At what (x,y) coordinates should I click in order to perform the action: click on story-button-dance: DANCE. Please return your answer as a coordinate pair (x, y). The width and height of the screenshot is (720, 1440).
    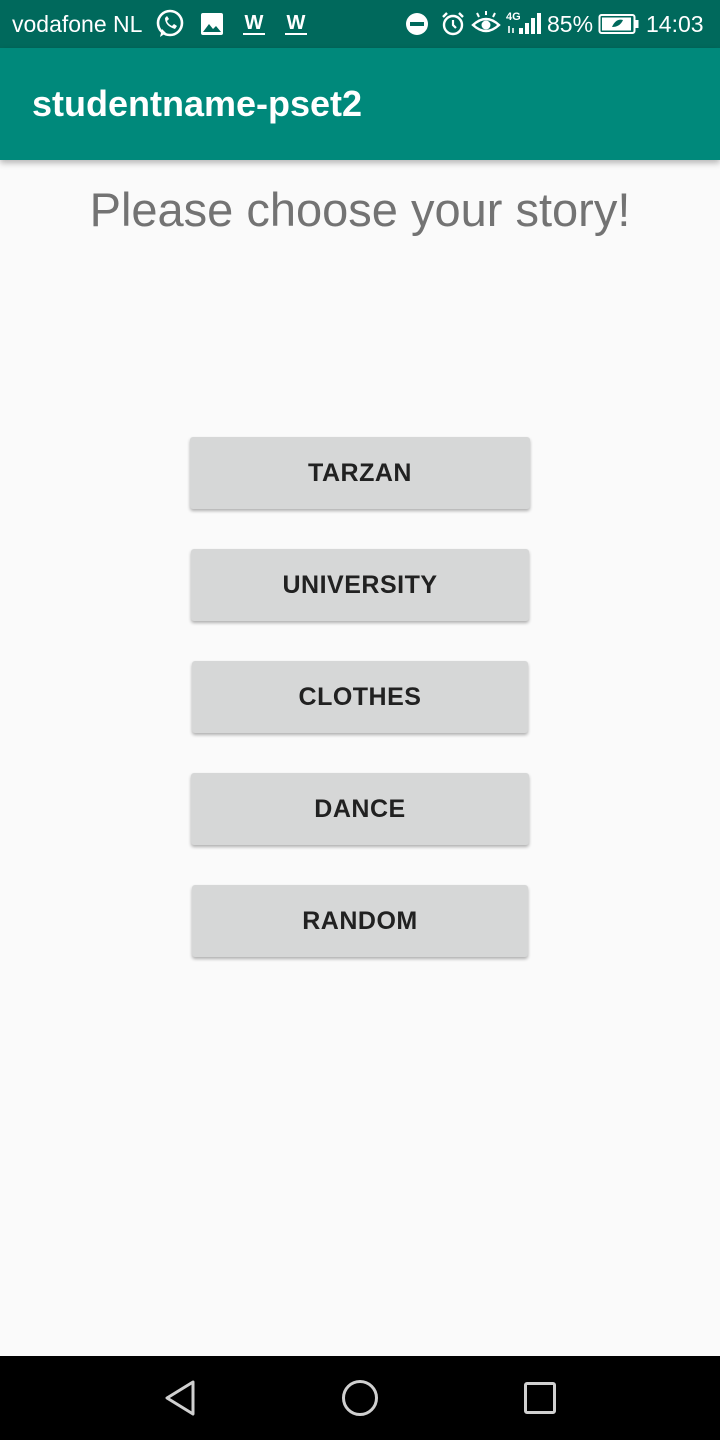
    Looking at the image, I should click on (360, 809).